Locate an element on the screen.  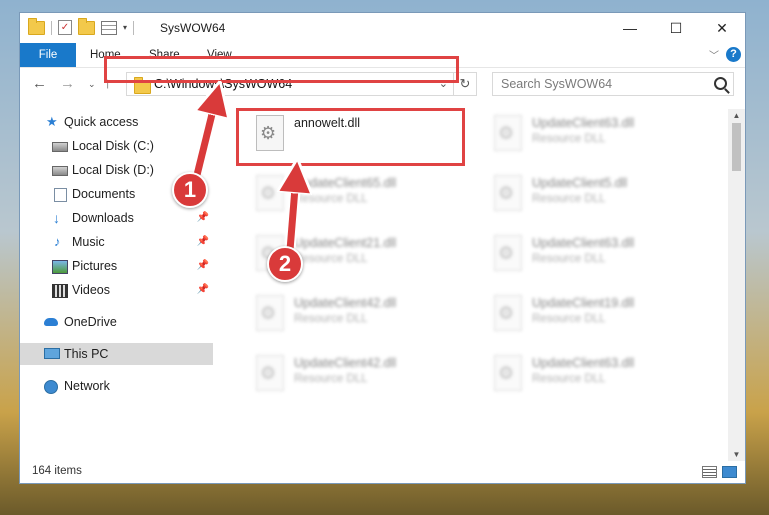
tab-home: Home is located at coordinates (105, 55).